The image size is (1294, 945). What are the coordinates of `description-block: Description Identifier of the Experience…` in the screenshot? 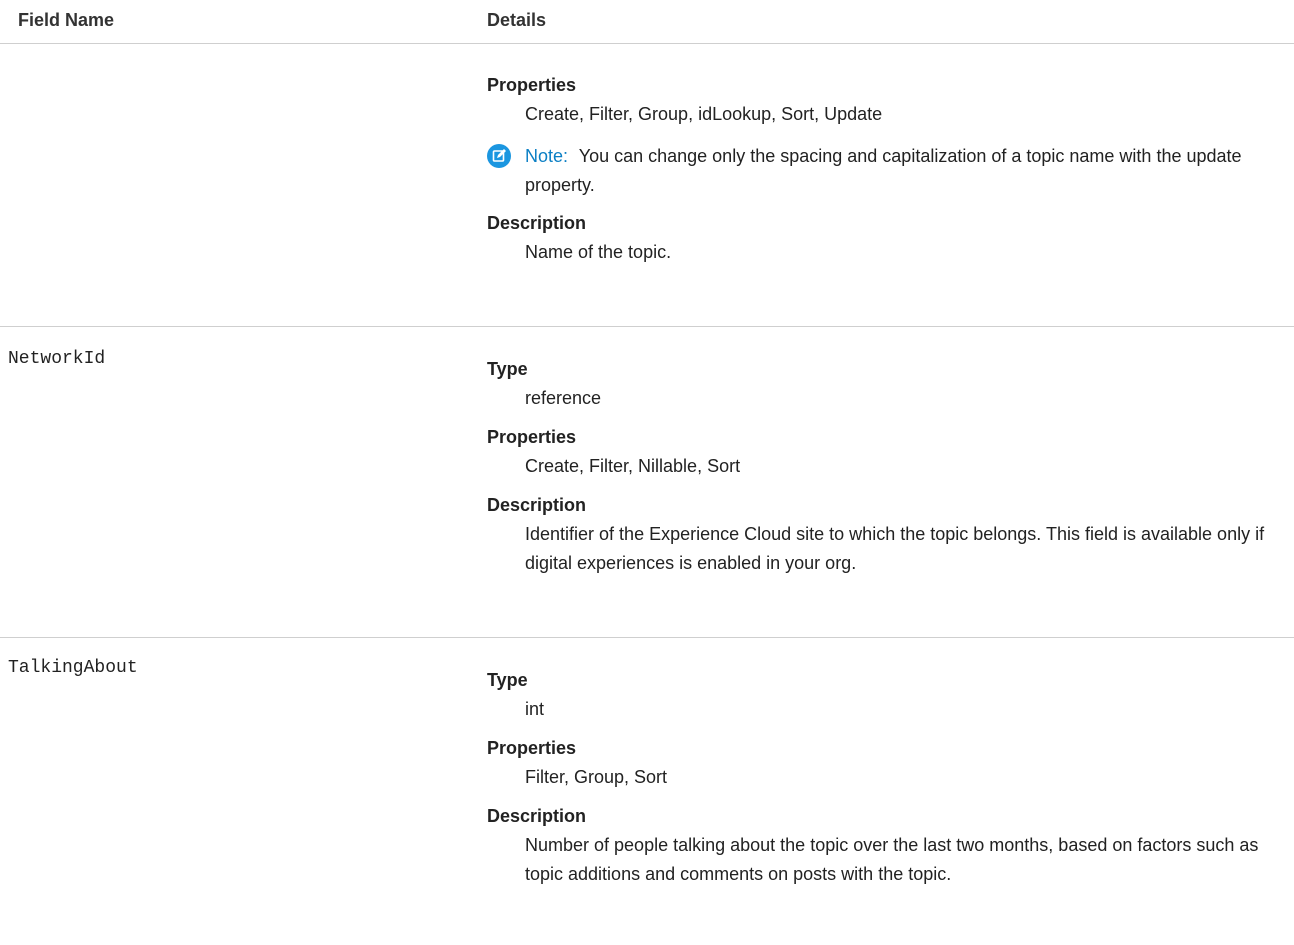 It's located at (882, 536).